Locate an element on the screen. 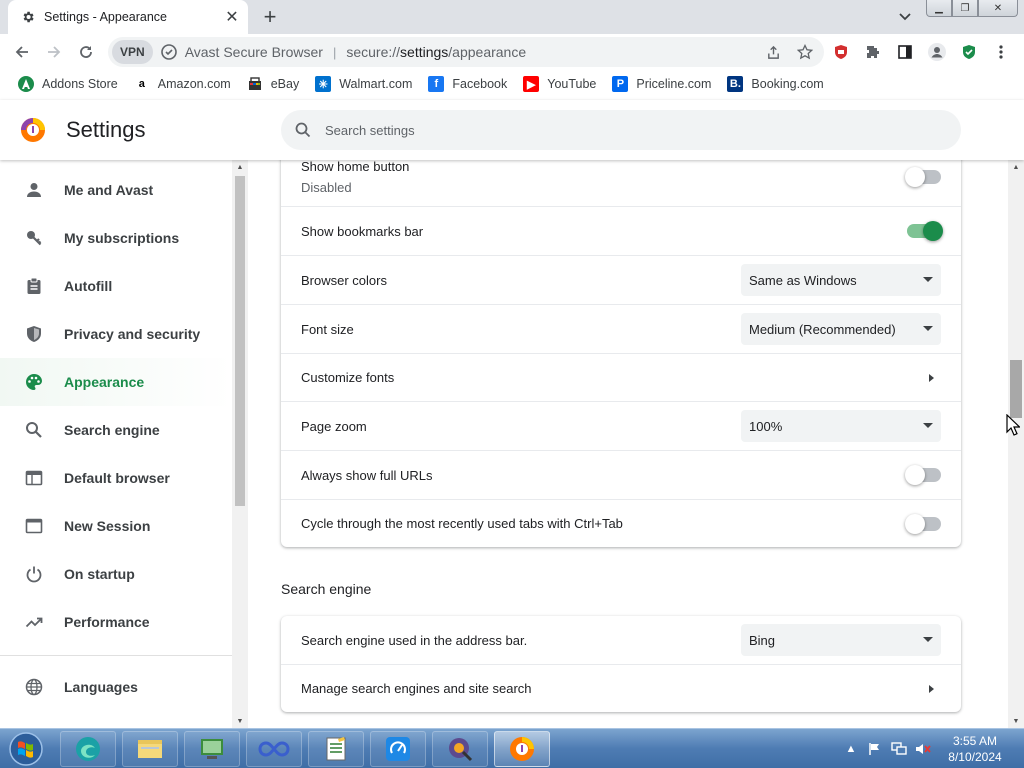 This screenshot has width=1024, height=768. manage-search-engines-row: Manage search engines and site search is located at coordinates (621, 688).